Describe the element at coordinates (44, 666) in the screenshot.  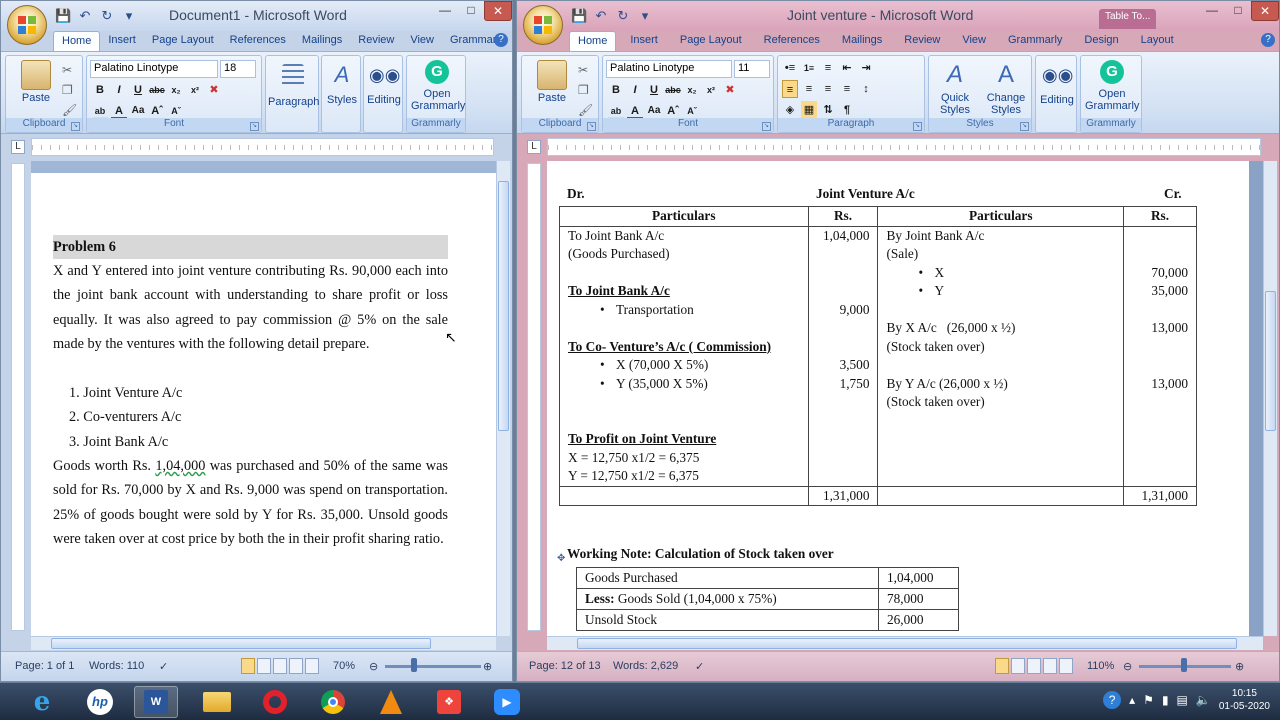
I see `page-indicator: Page: 1 of 1` at that location.